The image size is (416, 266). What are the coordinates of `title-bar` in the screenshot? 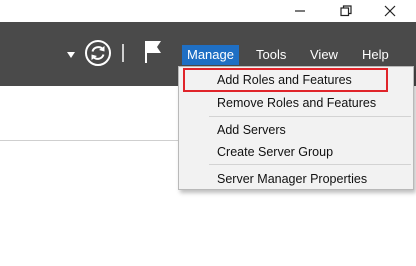 It's located at (208, 11).